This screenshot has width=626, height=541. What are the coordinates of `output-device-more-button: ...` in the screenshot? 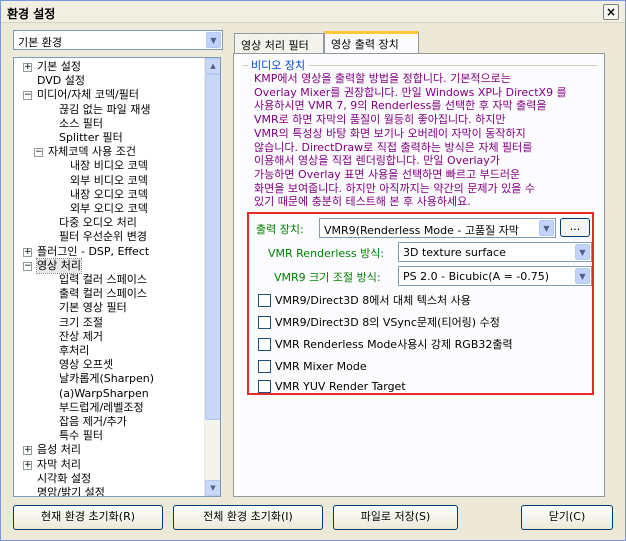 It's located at (575, 227).